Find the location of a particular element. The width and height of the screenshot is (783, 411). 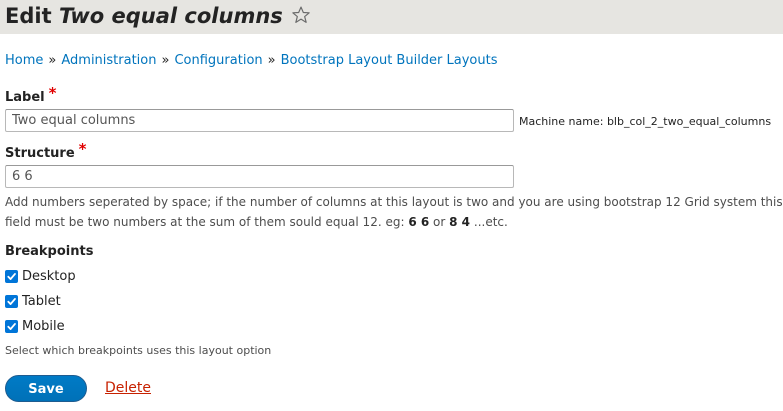

checkbox-tablet: Tablet is located at coordinates (33, 301).